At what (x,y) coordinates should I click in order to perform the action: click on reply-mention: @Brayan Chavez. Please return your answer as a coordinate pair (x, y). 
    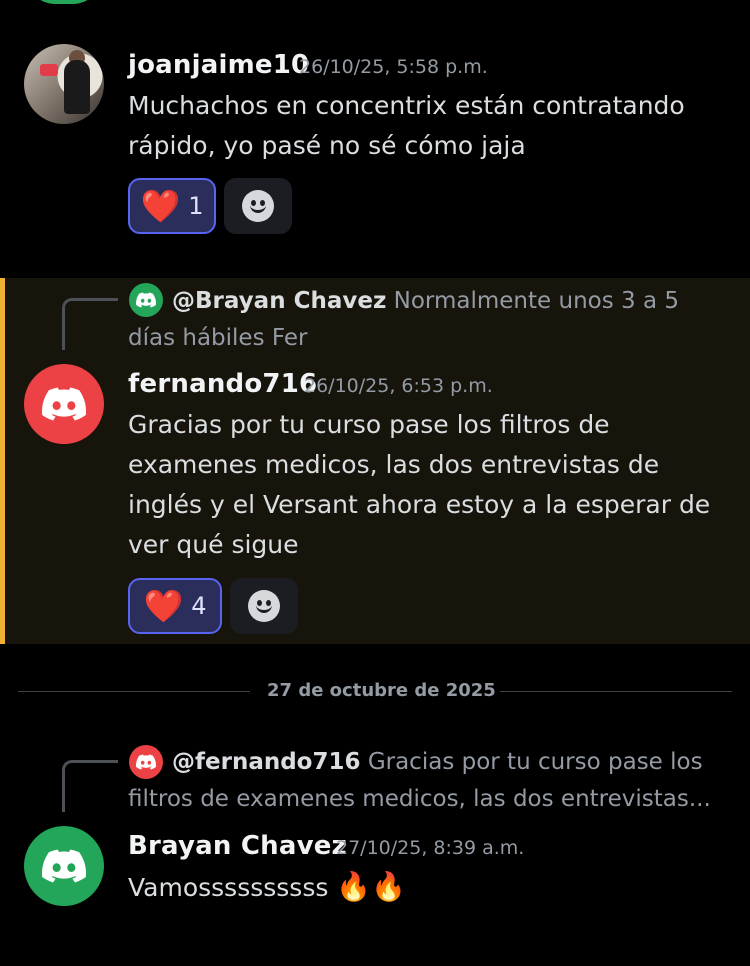
    Looking at the image, I should click on (279, 301).